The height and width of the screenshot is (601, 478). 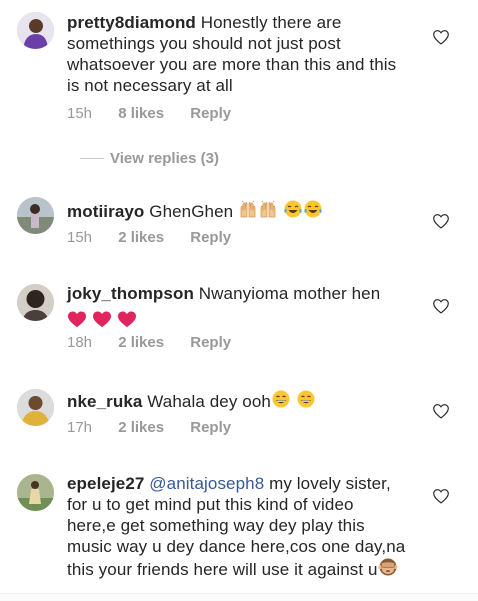 I want to click on see-no-evil-monkey-icon, so click(x=388, y=569).